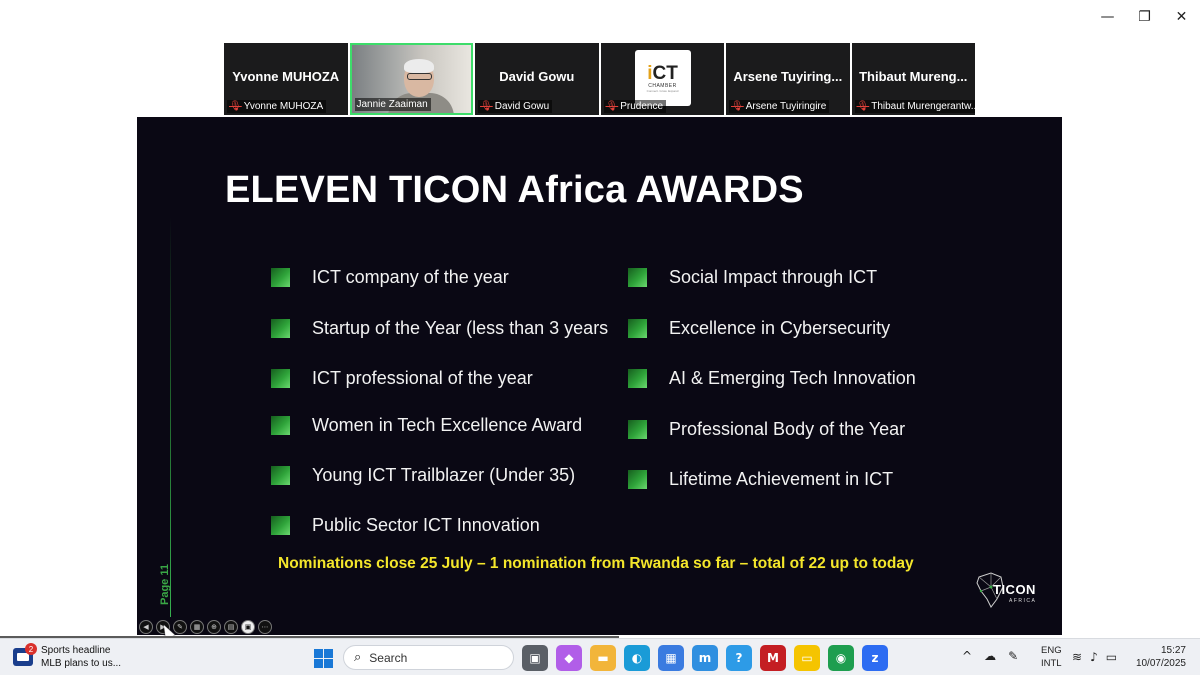 The width and height of the screenshot is (1200, 675). I want to click on cloud-sync-icon: ☁, so click(990, 656).